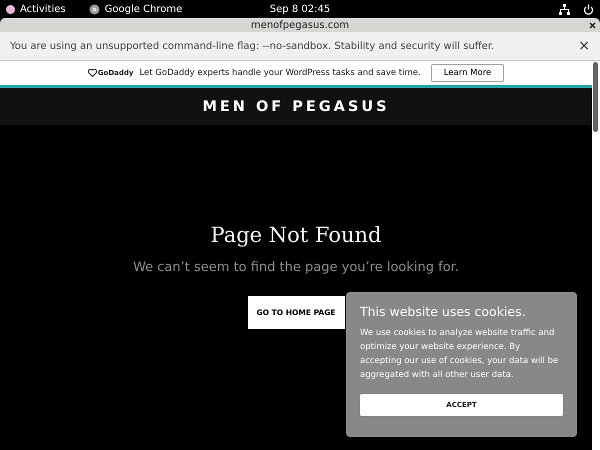 This screenshot has width=600, height=450. I want to click on site-title: MEN OF PEGASUS, so click(296, 106).